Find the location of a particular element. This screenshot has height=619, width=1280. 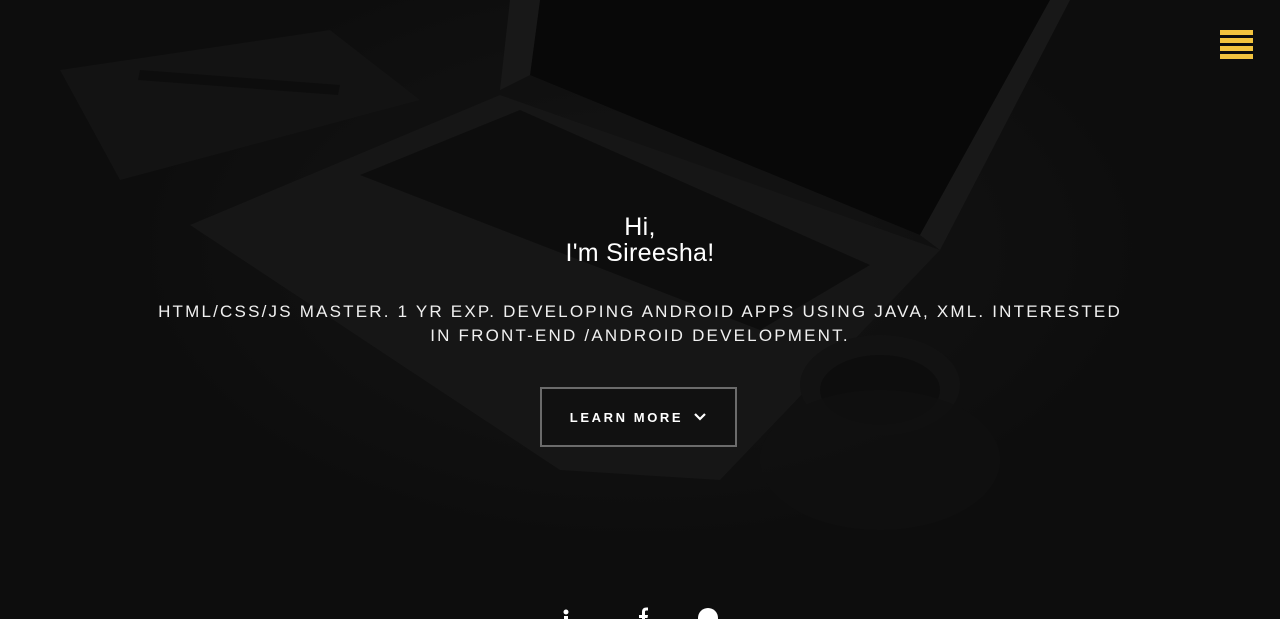

social-links is located at coordinates (640, 611).